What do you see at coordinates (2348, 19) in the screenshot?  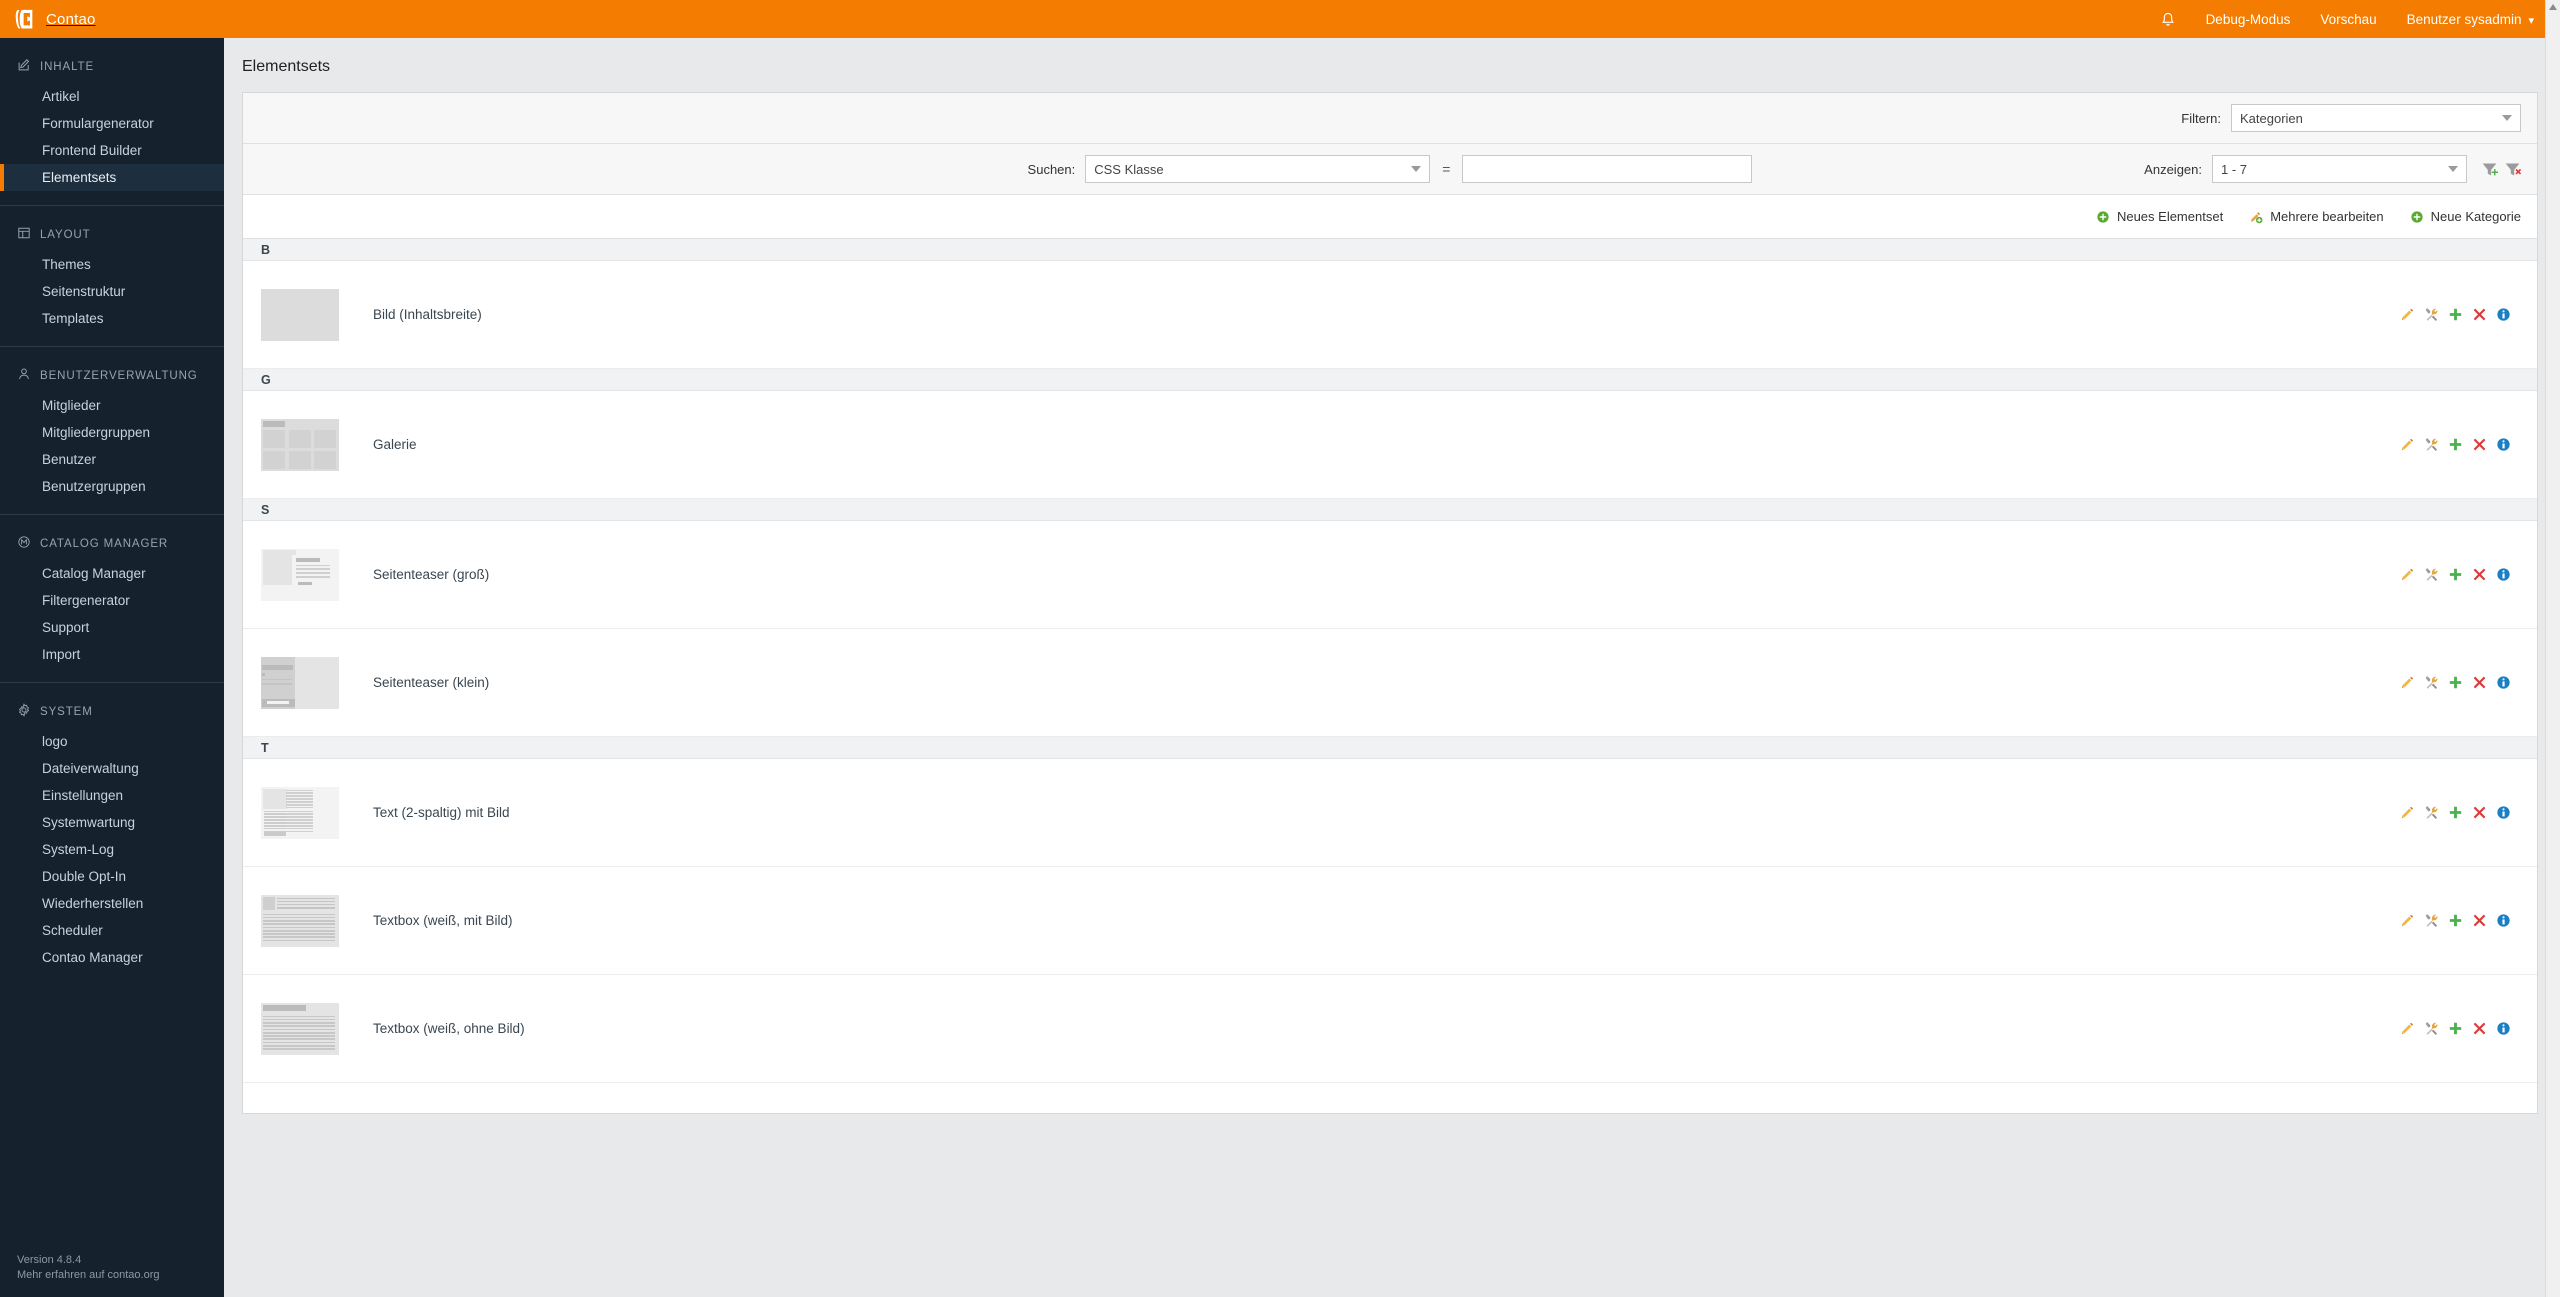 I see `preview-link: Vorschau` at bounding box center [2348, 19].